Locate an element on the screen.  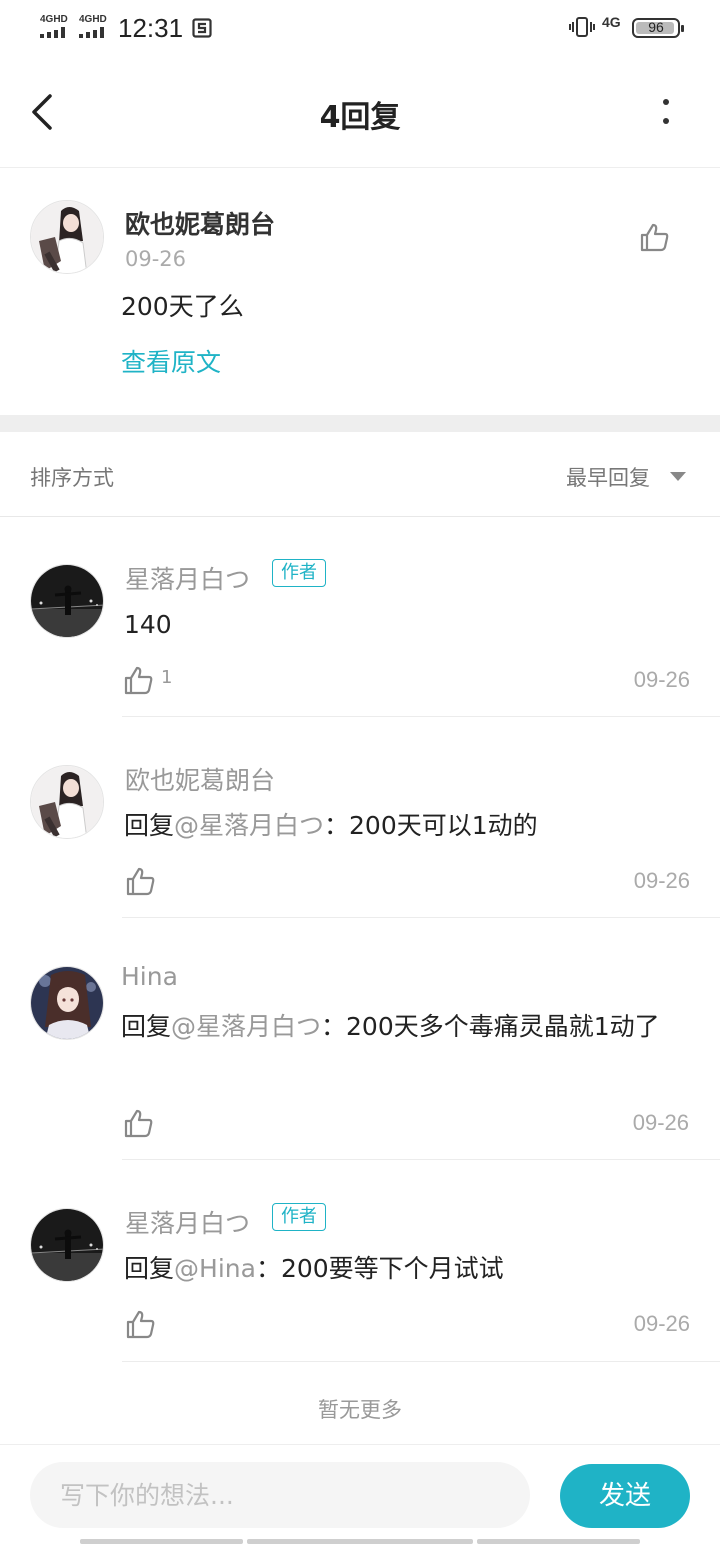
page-title: 4回复 is located at coordinates (360, 117).